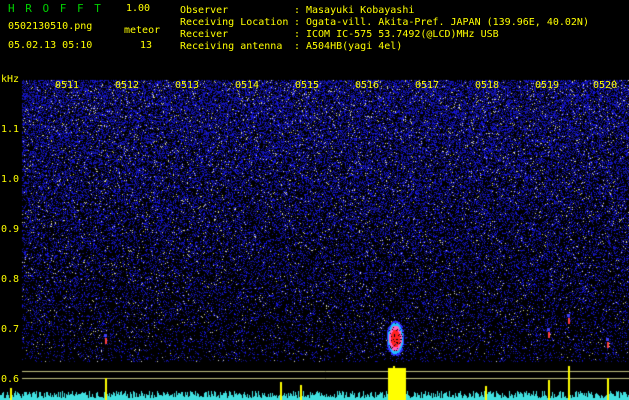 The height and width of the screenshot is (400, 629). Describe the element at coordinates (10, 79) in the screenshot. I see `axis-unit: kHz` at that location.